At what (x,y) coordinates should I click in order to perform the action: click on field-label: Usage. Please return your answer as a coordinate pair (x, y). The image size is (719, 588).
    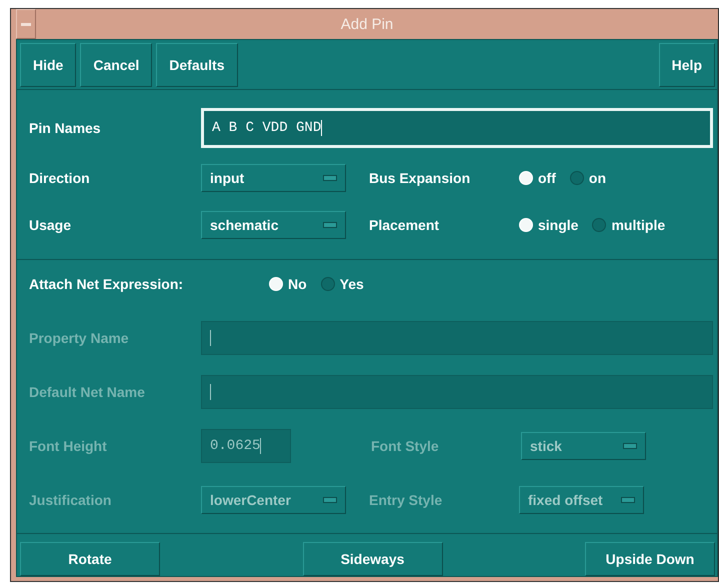
    Looking at the image, I should click on (50, 225).